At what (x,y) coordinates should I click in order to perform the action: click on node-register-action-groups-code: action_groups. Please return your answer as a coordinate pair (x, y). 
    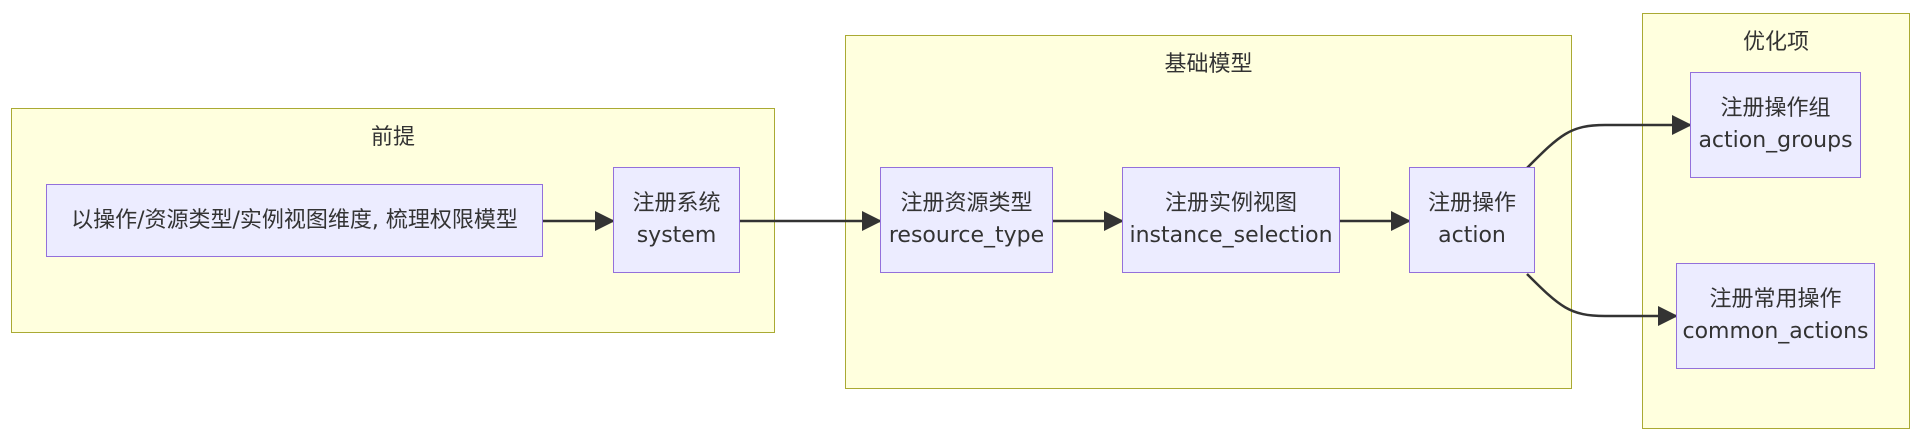
    Looking at the image, I should click on (1775, 140).